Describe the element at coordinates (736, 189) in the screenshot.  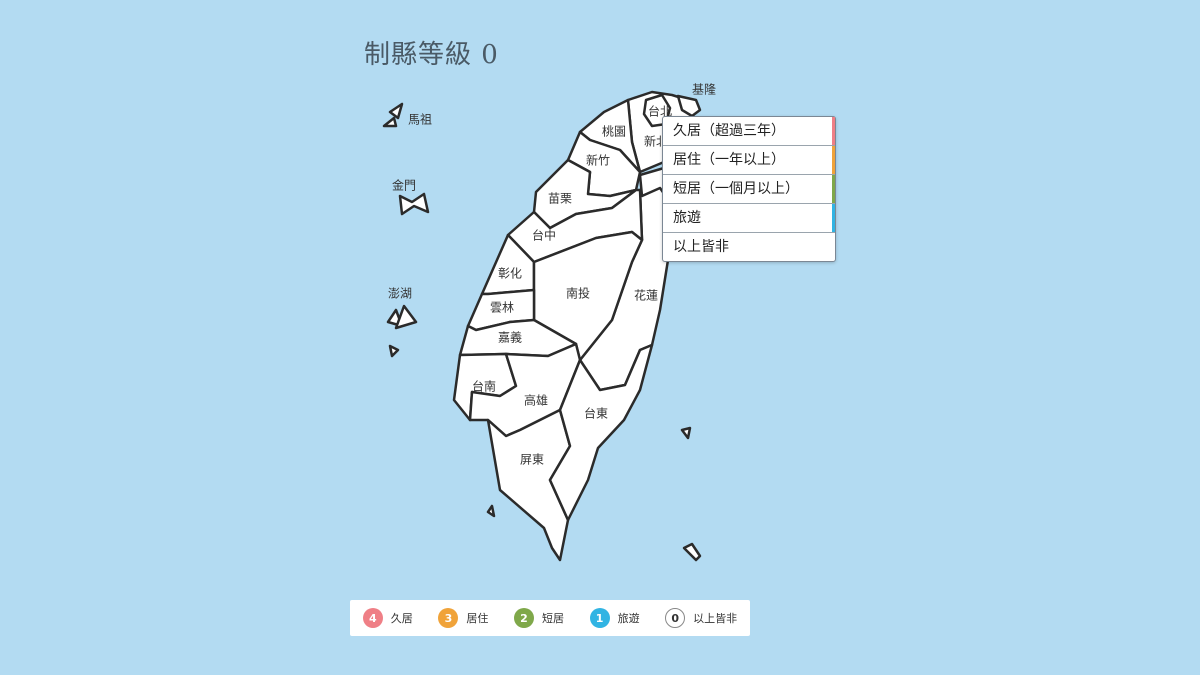
I see `menu-item-label: 短居（一個月以上）` at that location.